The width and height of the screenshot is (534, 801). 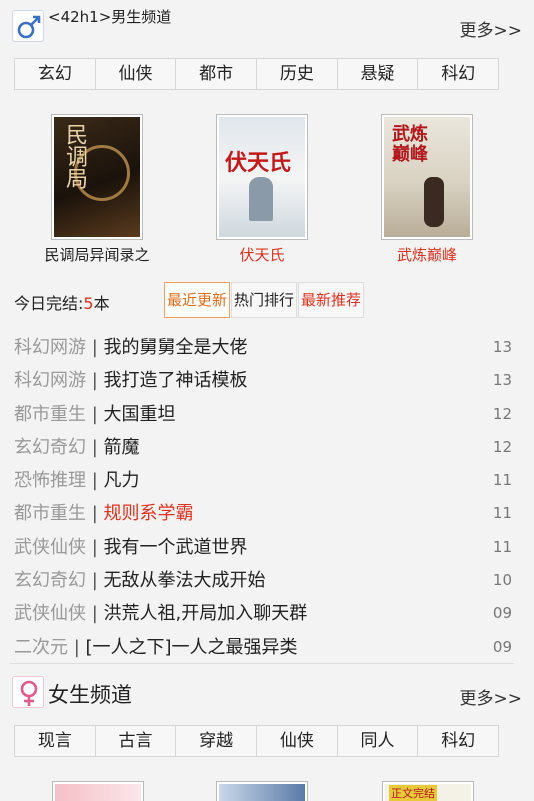 What do you see at coordinates (176, 347) in the screenshot?
I see `list-title: 我的舅舅全是大佬` at bounding box center [176, 347].